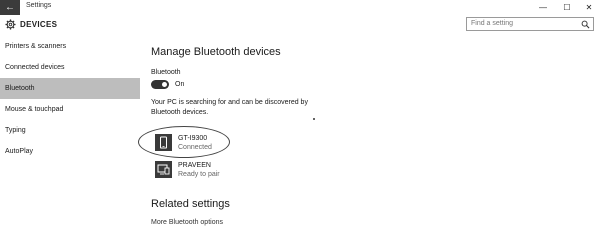 Image resolution: width=600 pixels, height=241 pixels. Describe the element at coordinates (216, 52) in the screenshot. I see `page-title: Manage Bluetooth devices` at that location.